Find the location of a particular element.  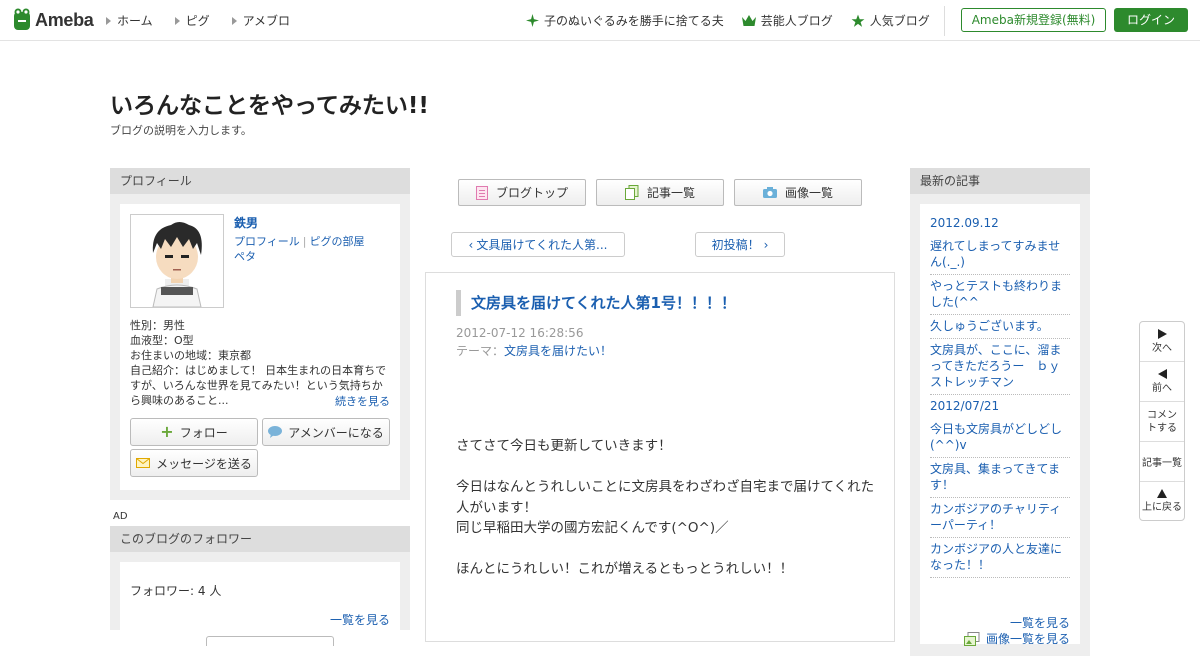

image-gallery-icon is located at coordinates (971, 638).